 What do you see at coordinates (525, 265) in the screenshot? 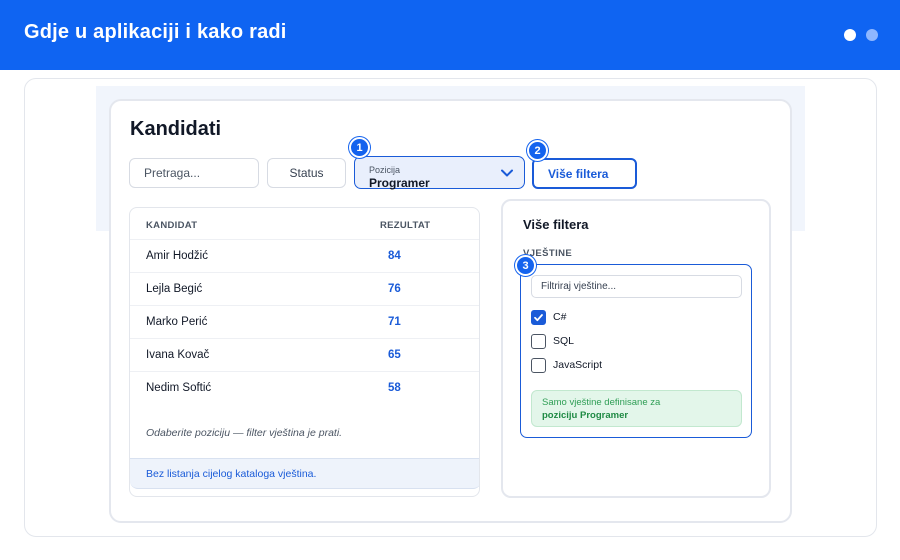
I see `step-badge-3: 3` at bounding box center [525, 265].